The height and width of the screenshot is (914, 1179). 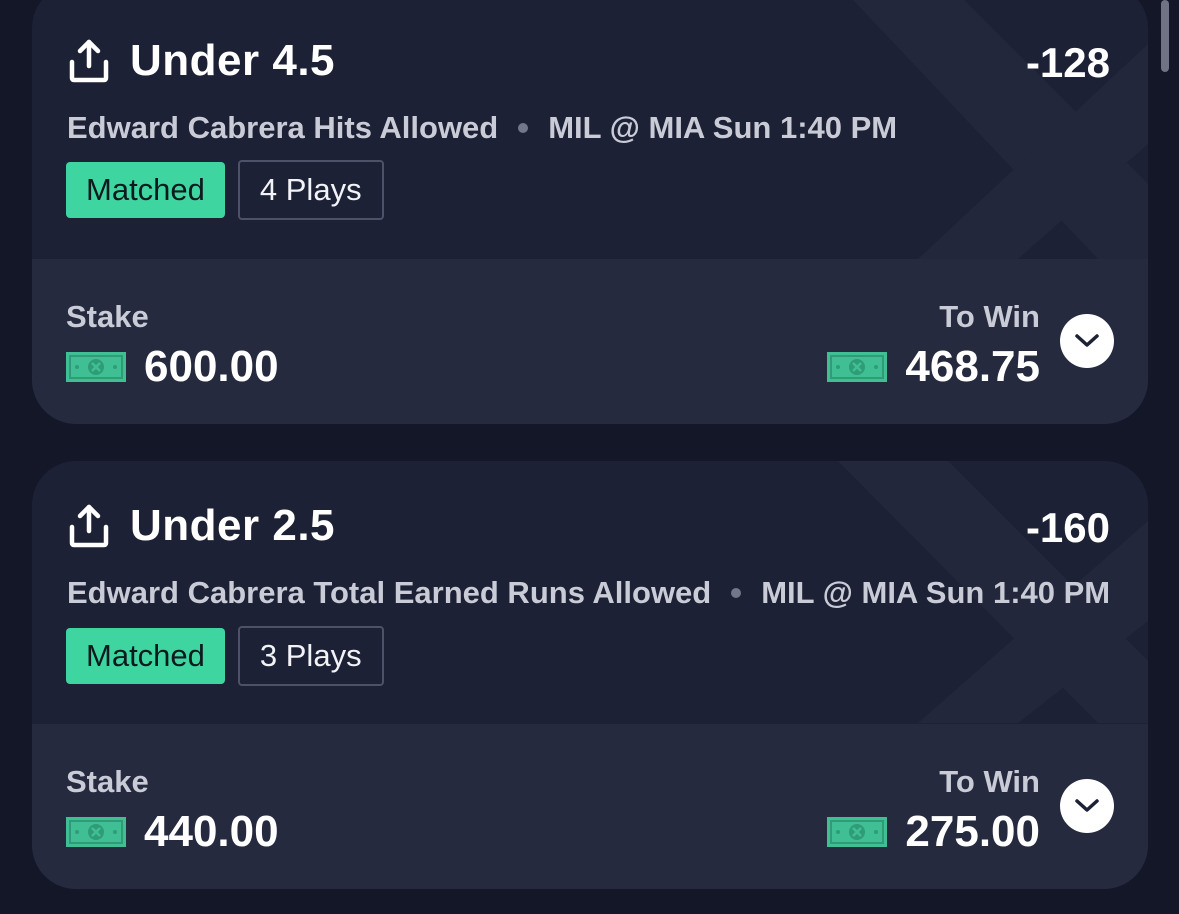 I want to click on bet-market: Edward Cabrera Total Earned Runs Allowed, so click(x=389, y=592).